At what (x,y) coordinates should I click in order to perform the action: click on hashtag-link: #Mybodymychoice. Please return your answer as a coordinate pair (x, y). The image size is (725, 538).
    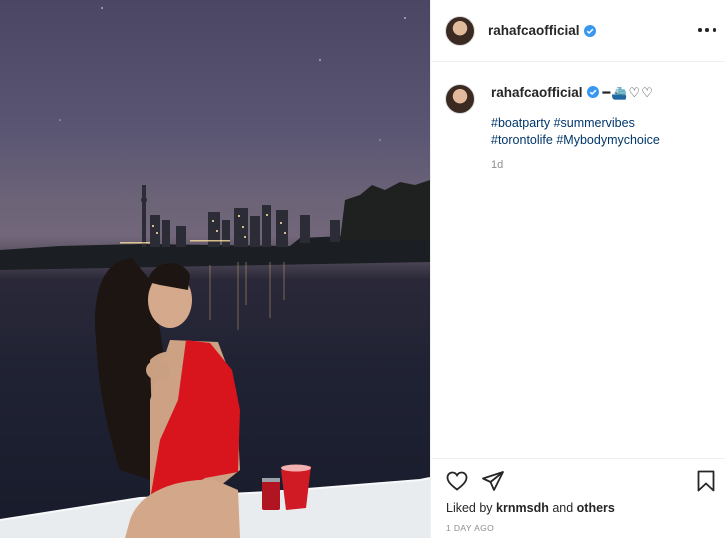
    Looking at the image, I should click on (608, 140).